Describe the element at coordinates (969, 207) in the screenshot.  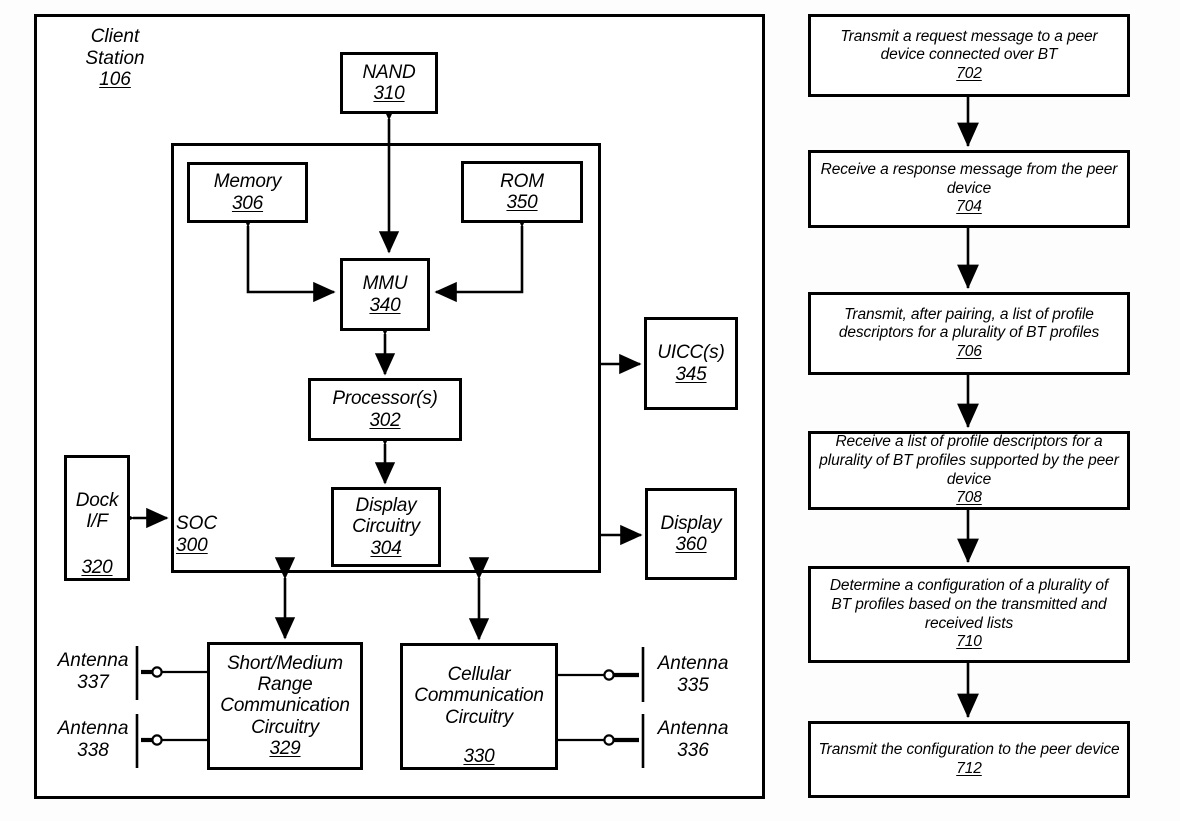
I see `flow-step-704-number: 704` at that location.